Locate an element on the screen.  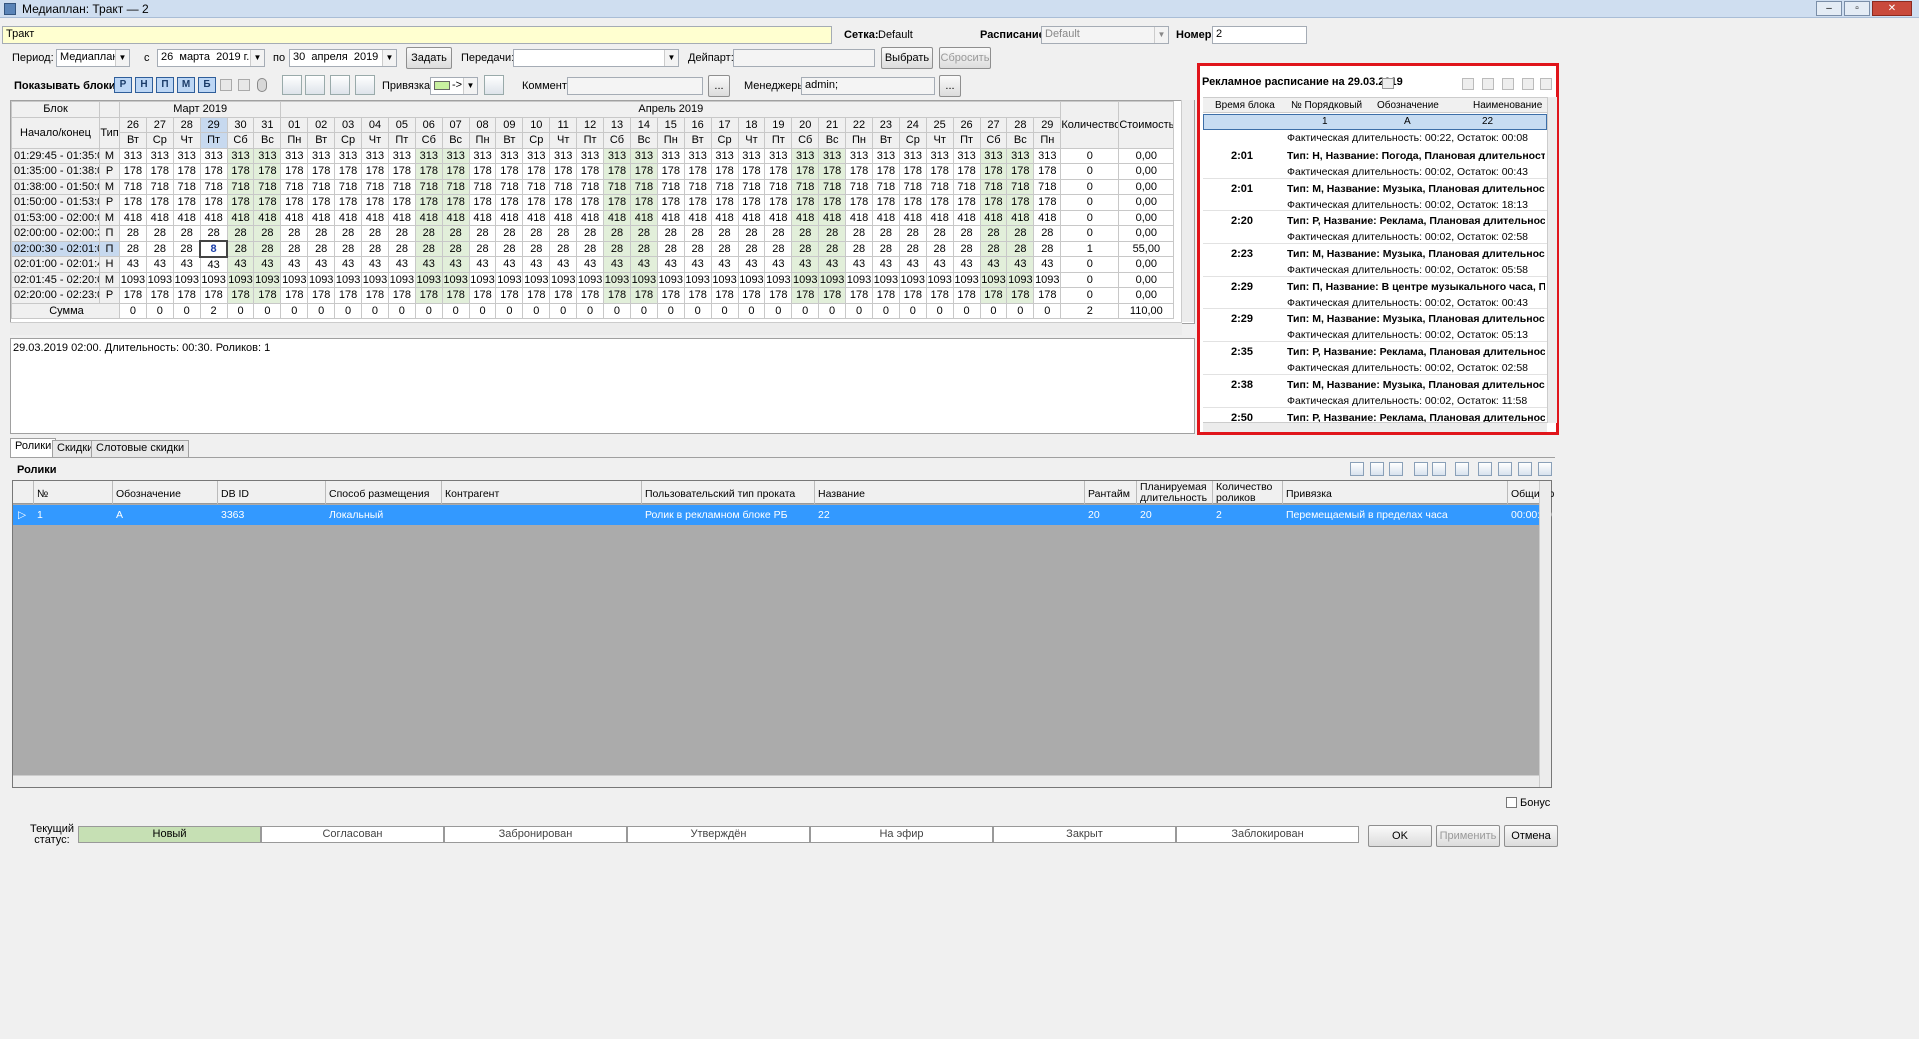
day-header: 29 is located at coordinates (213, 124).